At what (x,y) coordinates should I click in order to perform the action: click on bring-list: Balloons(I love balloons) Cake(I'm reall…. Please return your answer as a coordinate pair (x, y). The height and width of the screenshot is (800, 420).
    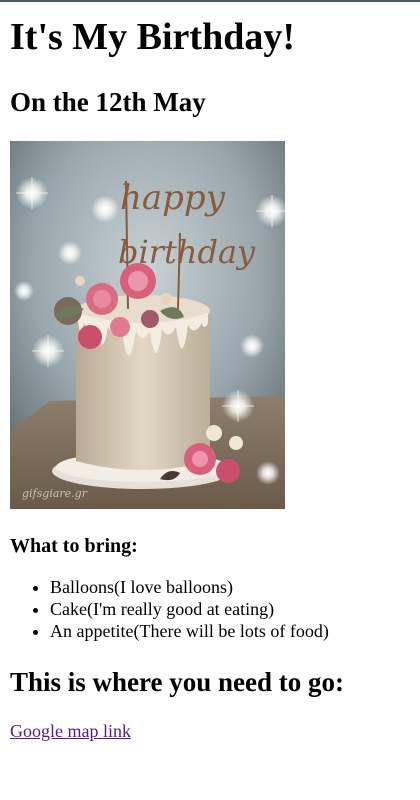
    Looking at the image, I should click on (210, 609).